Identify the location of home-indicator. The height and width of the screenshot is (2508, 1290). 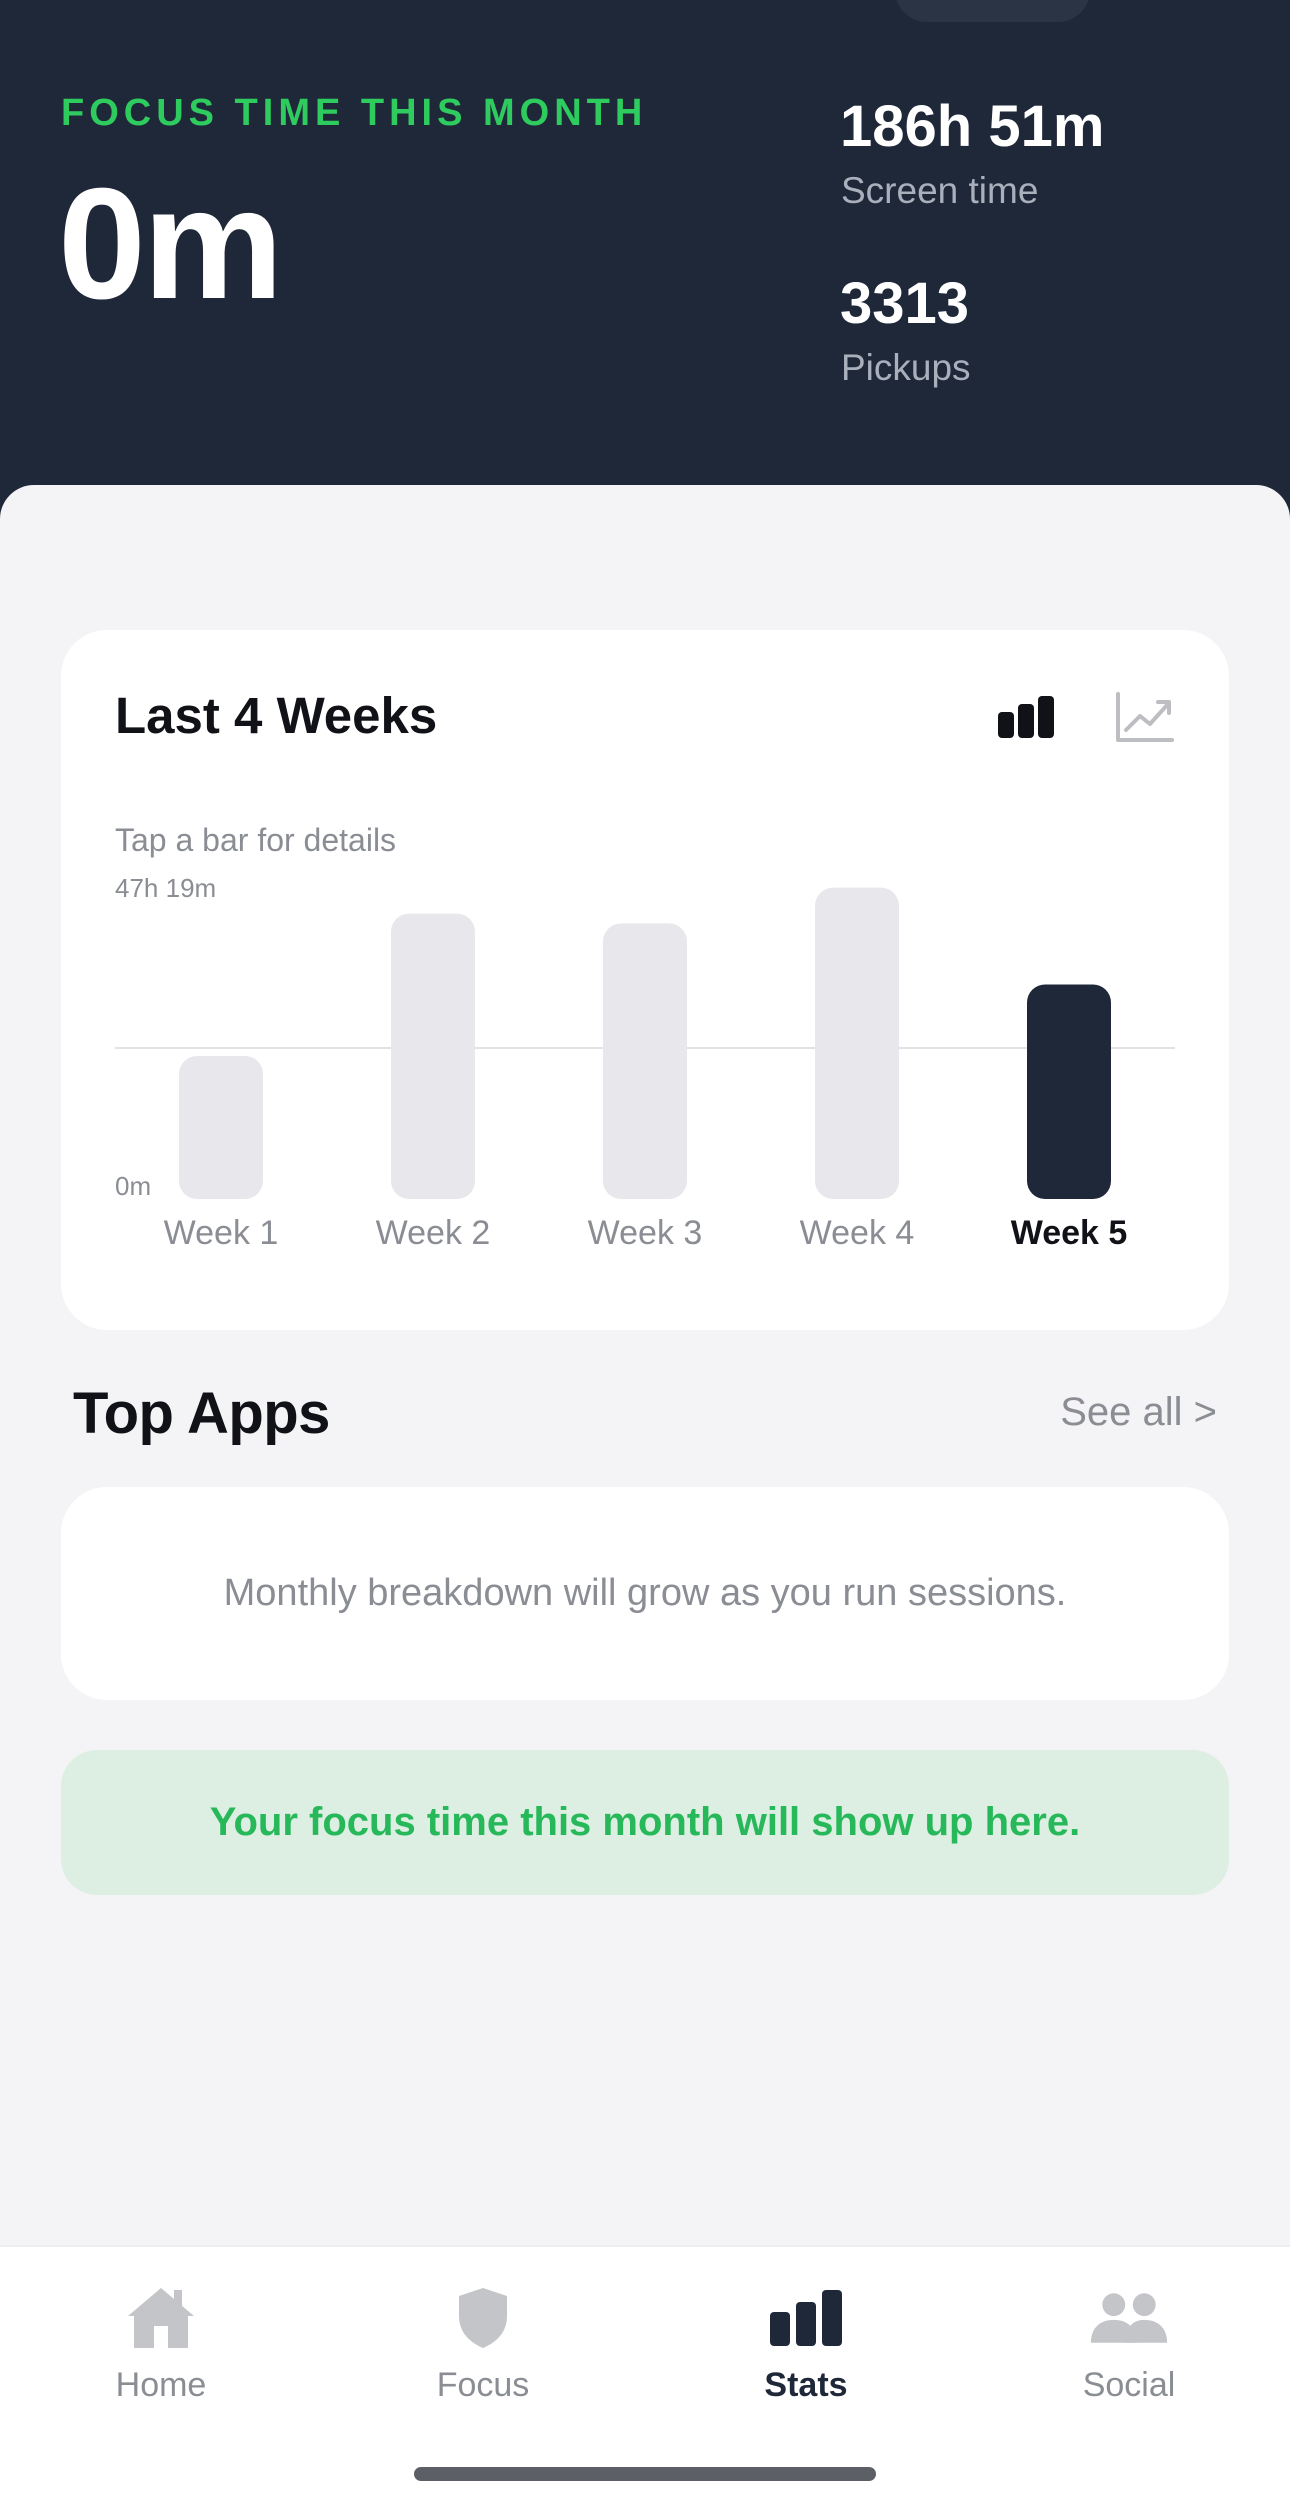
(645, 2474).